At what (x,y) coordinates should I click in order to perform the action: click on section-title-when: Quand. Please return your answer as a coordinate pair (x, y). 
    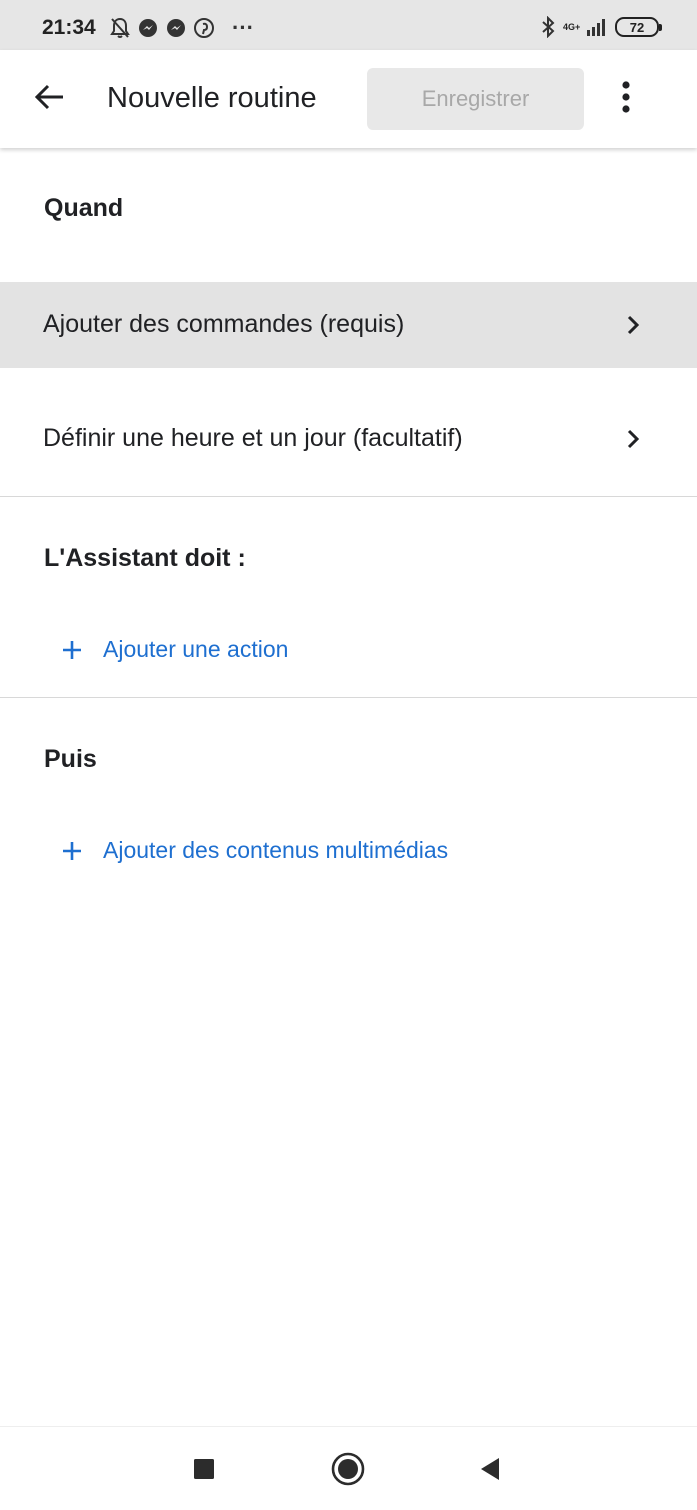
    Looking at the image, I should click on (84, 208).